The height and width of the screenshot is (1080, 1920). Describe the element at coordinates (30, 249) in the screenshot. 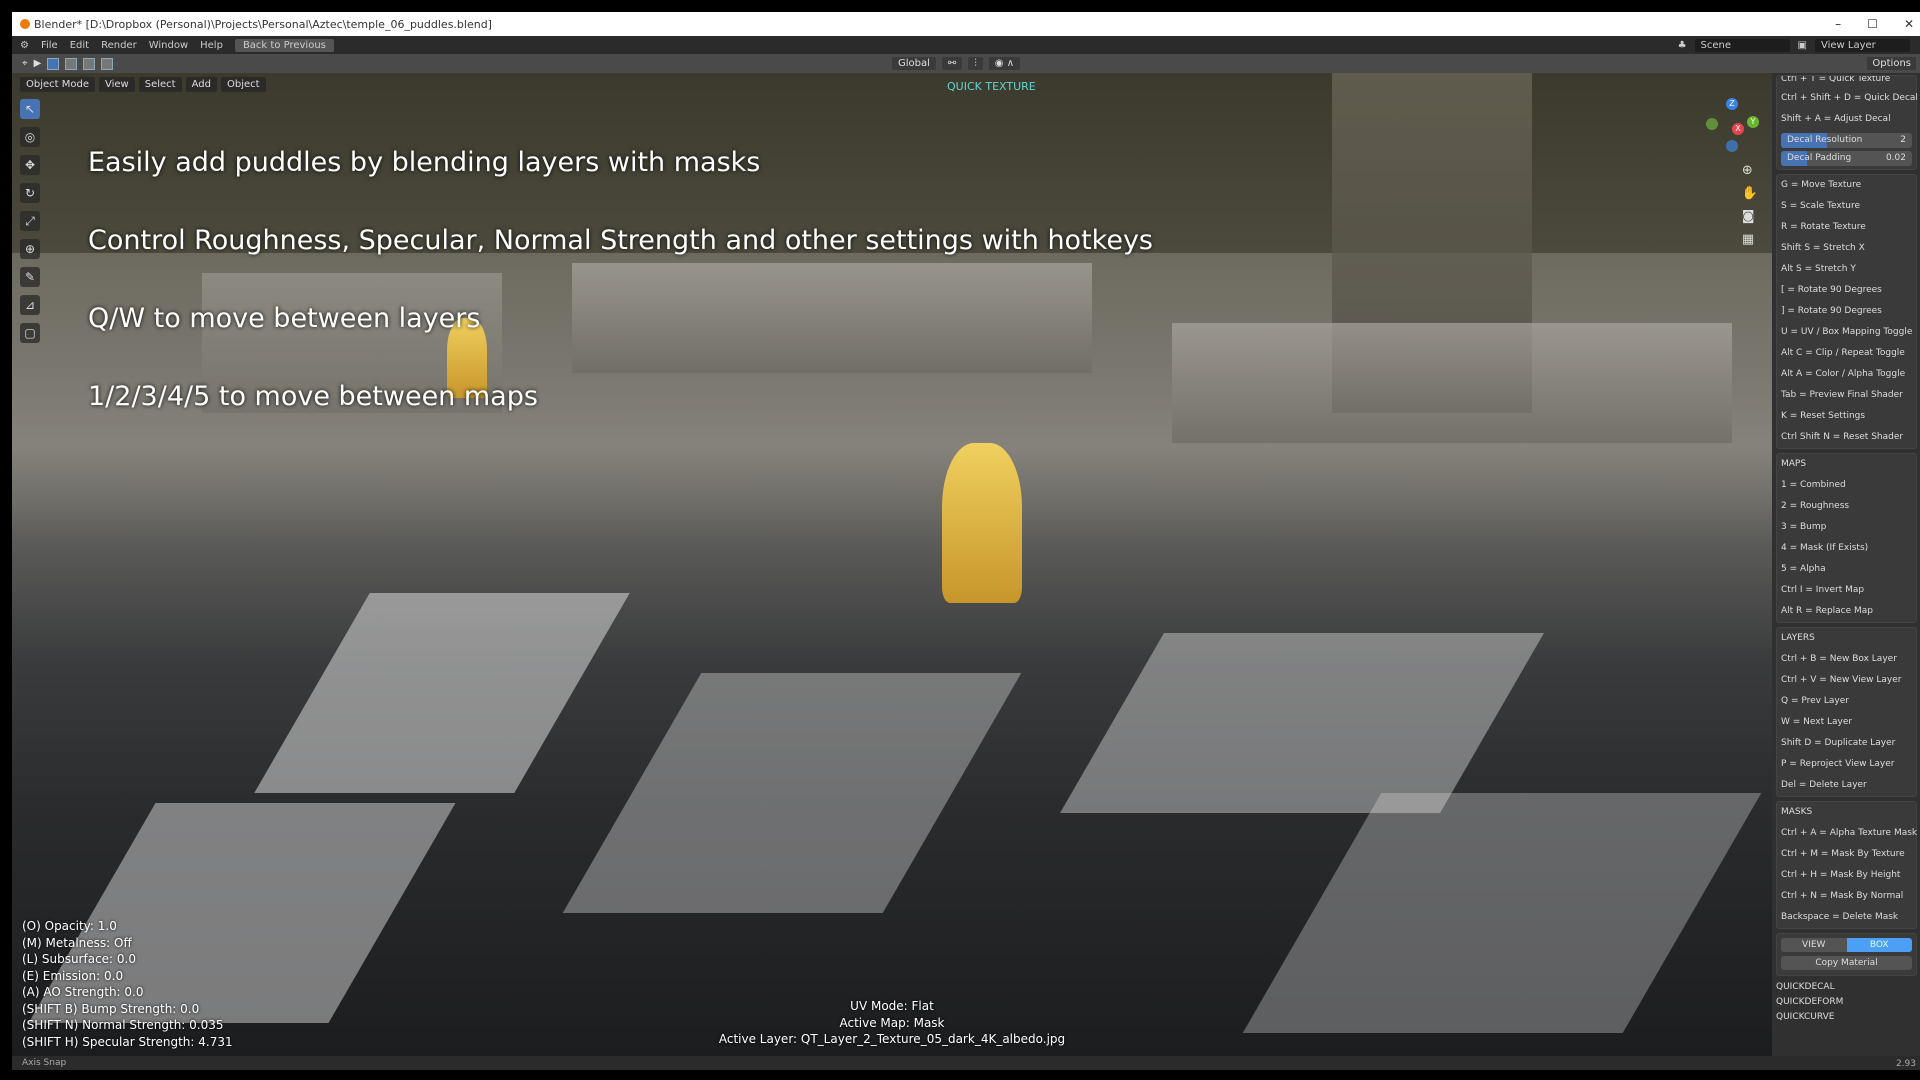

I see `transform-icon: ⊕` at that location.